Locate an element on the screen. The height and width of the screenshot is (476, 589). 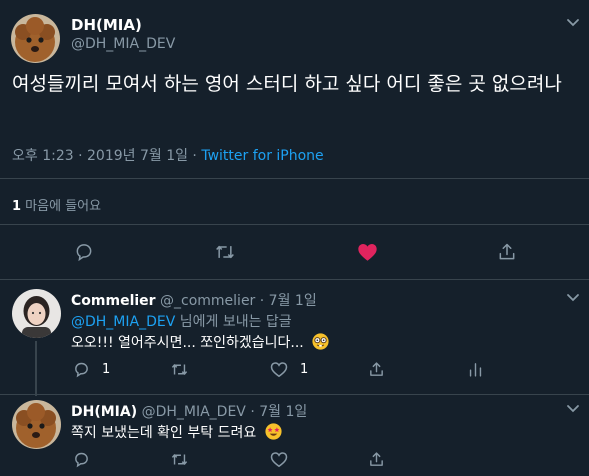
person-avatar-icon is located at coordinates (36, 313).